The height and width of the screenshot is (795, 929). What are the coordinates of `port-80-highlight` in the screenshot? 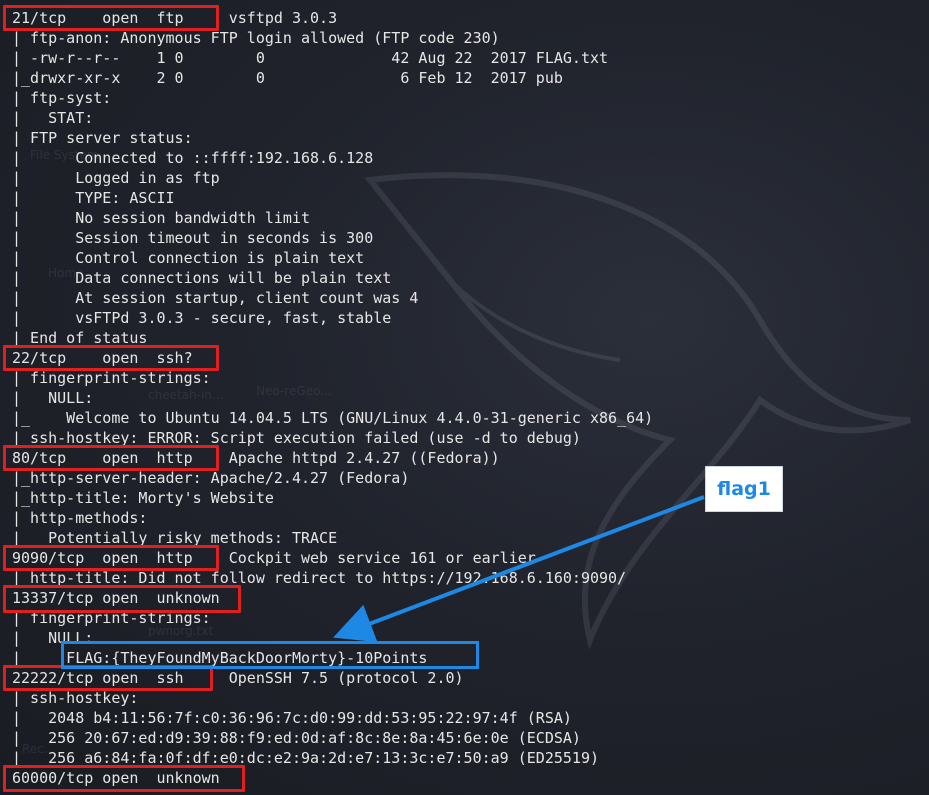 It's located at (111, 458).